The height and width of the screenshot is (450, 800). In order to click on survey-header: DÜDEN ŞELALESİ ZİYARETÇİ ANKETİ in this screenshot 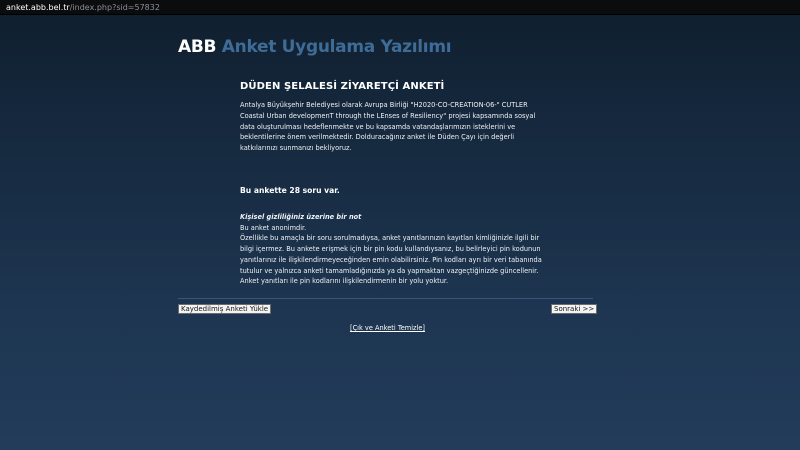, I will do `click(390, 87)`.